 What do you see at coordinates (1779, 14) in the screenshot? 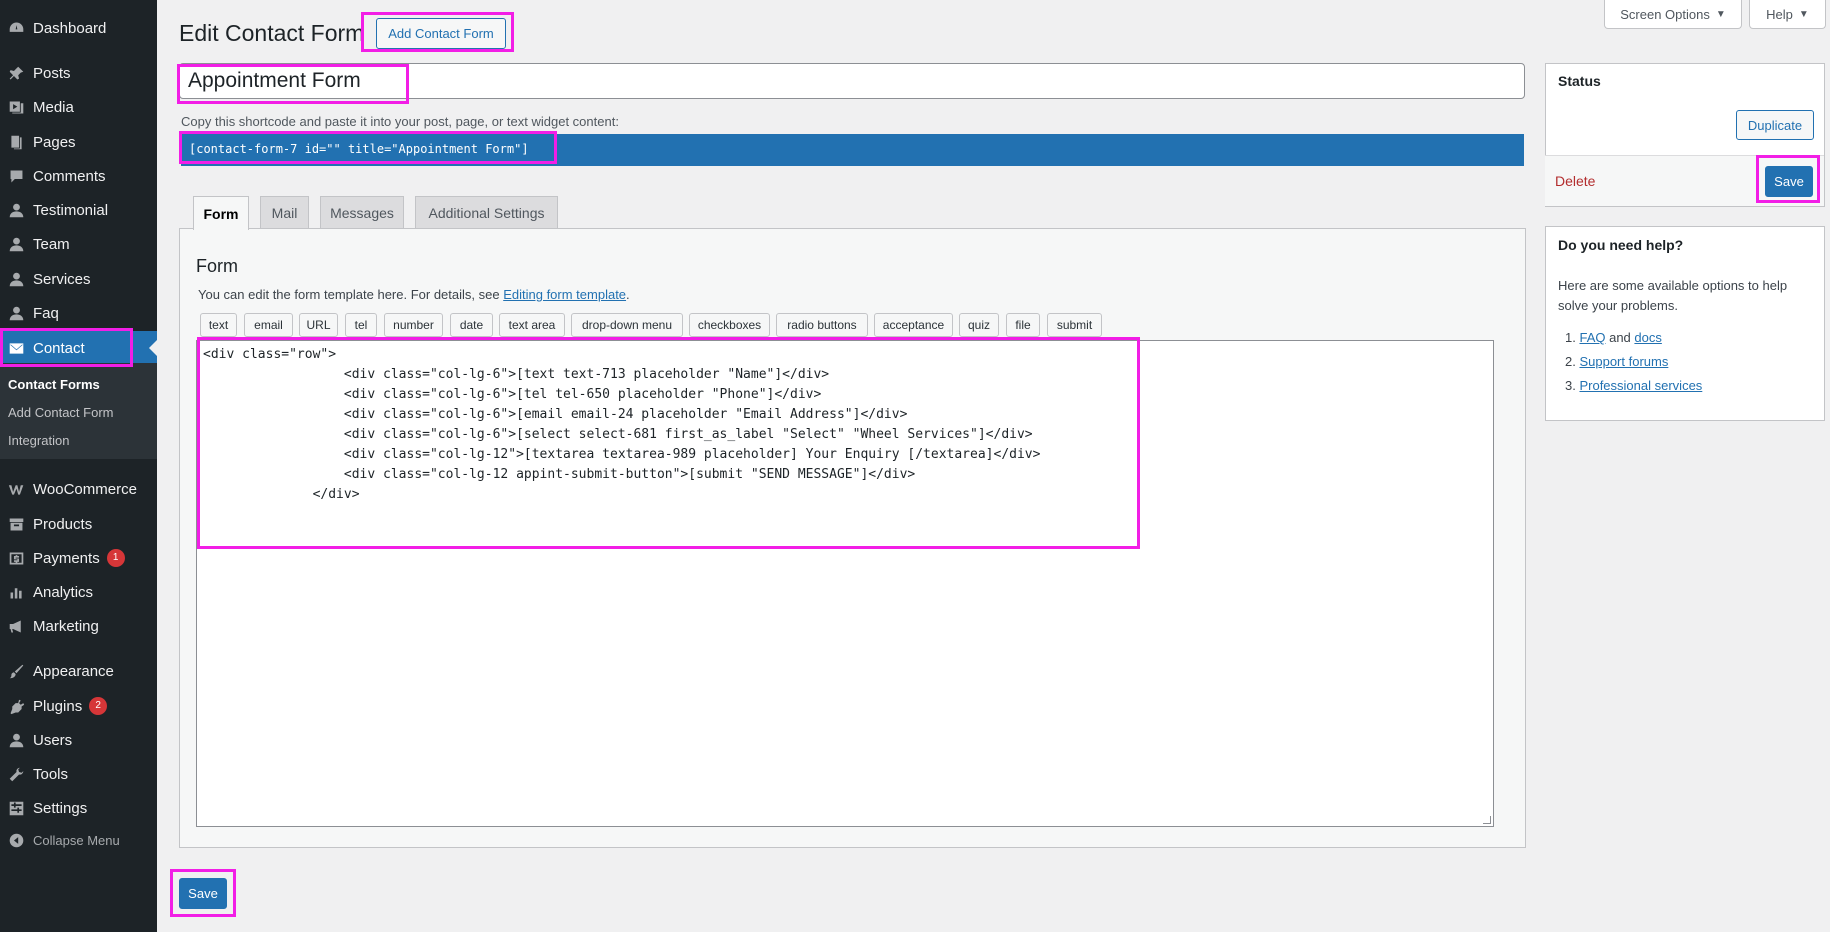
I see `help-label: Help` at bounding box center [1779, 14].